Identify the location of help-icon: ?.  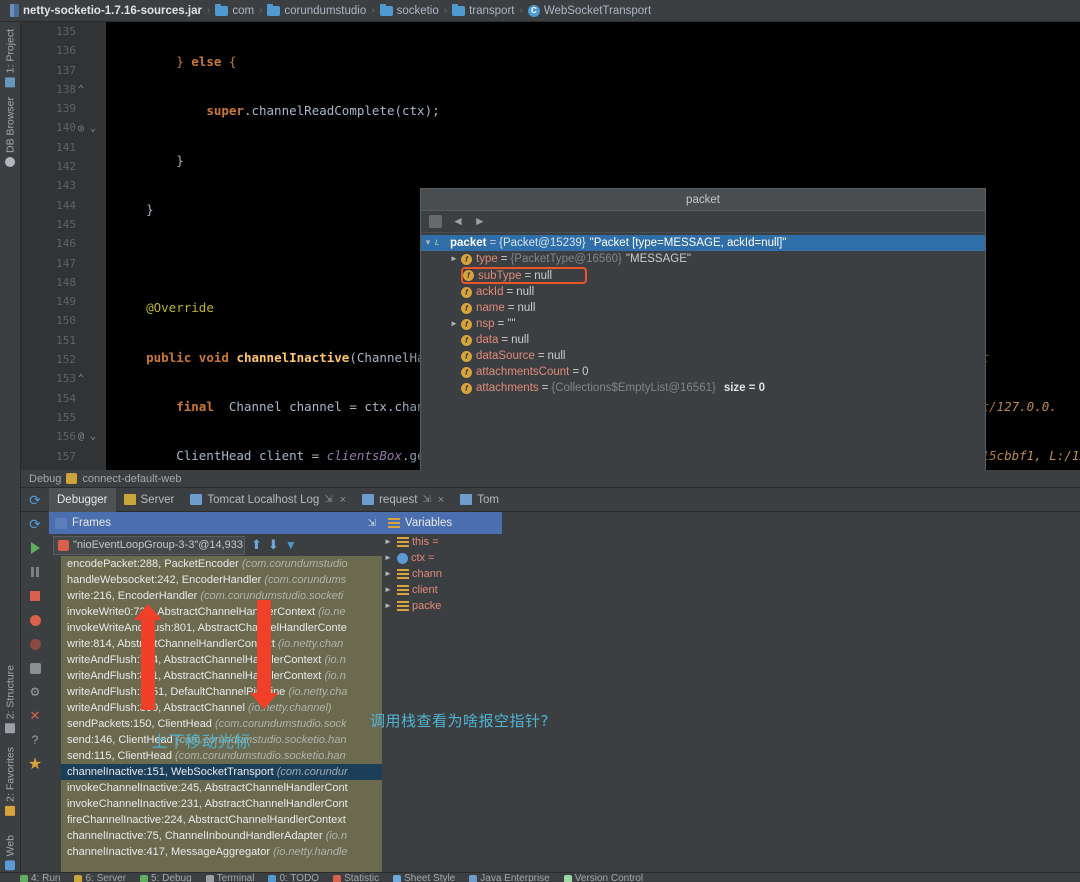
(35, 740).